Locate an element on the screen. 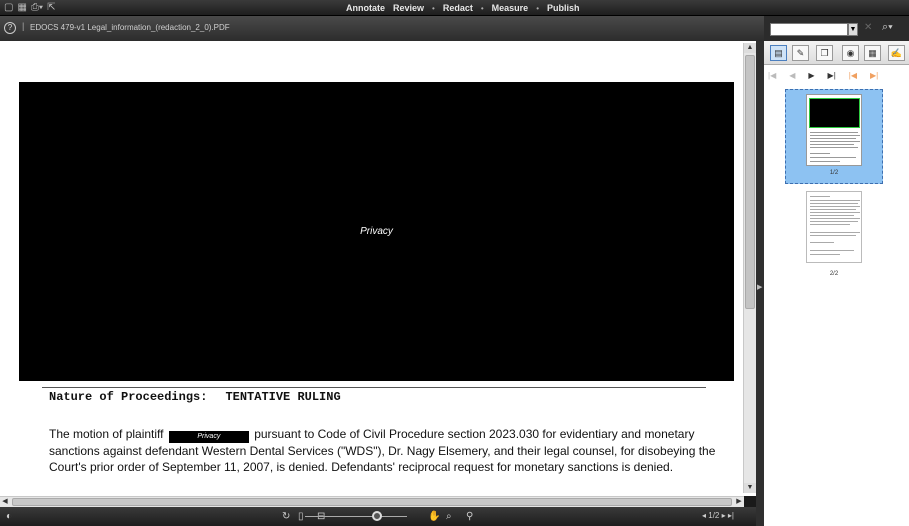 The height and width of the screenshot is (526, 909). menu-review: Review is located at coordinates (408, 8).